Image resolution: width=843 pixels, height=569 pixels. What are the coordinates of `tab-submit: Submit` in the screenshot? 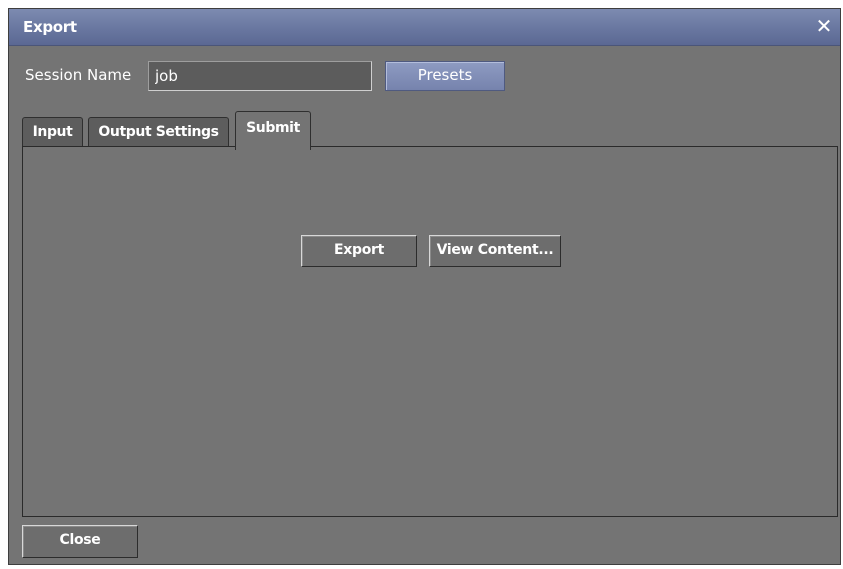 It's located at (273, 130).